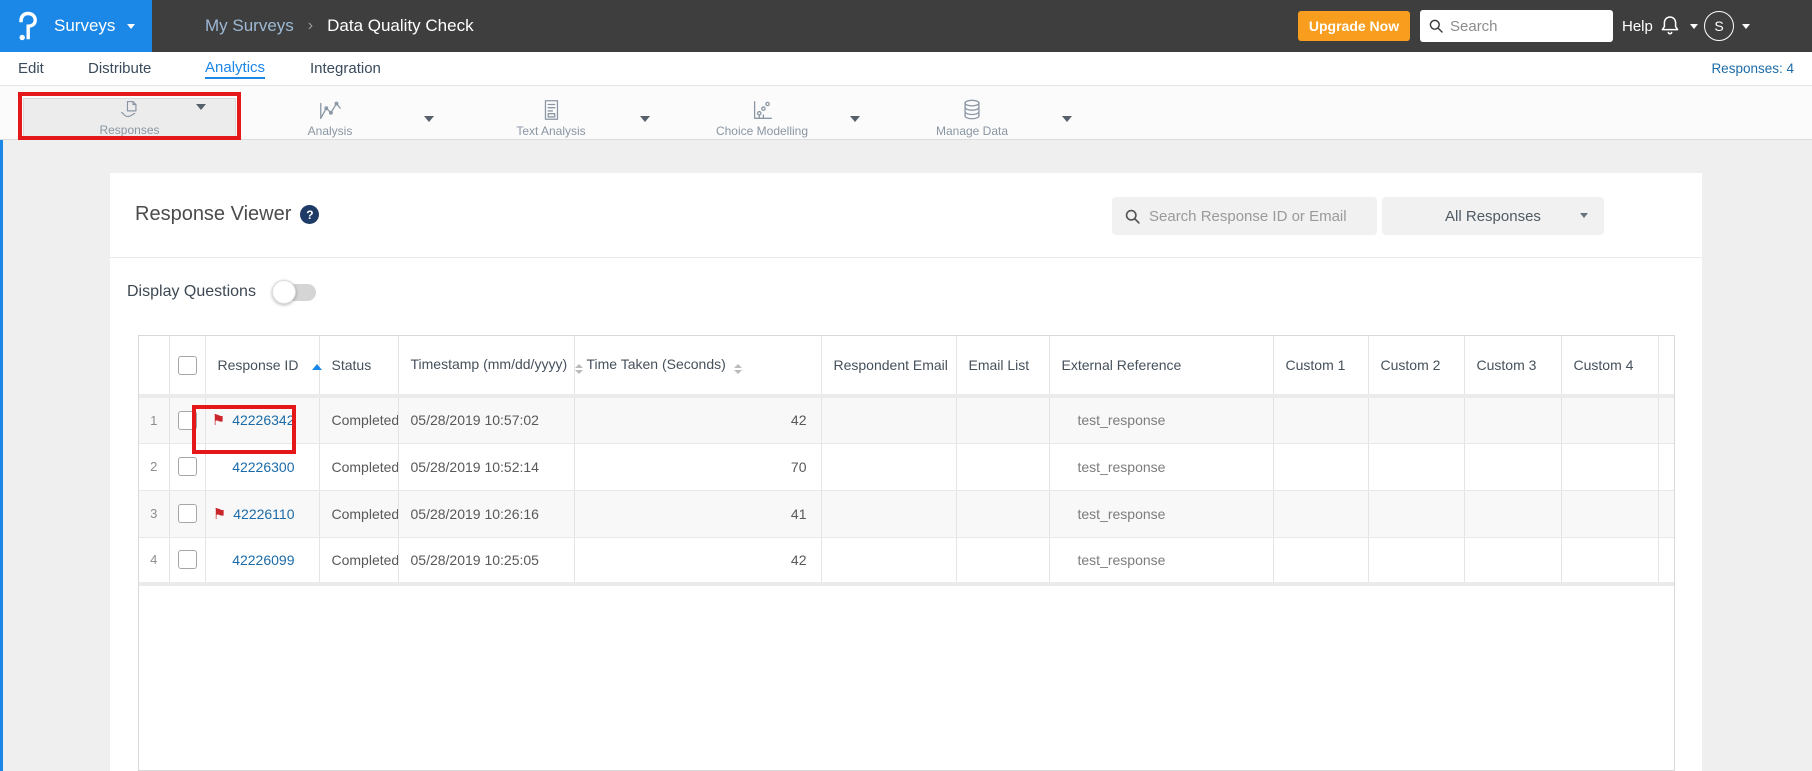 The height and width of the screenshot is (771, 1812). What do you see at coordinates (1506, 365) in the screenshot?
I see `col-custom-3-label: Custom 3` at bounding box center [1506, 365].